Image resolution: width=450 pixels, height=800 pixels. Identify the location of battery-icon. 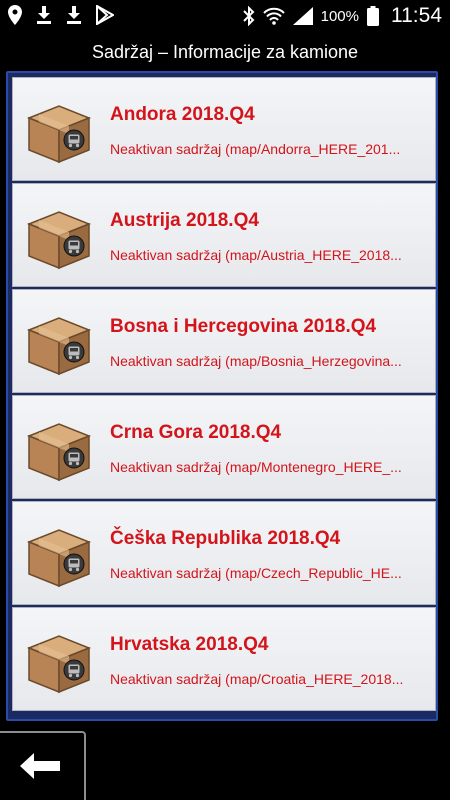
(373, 16).